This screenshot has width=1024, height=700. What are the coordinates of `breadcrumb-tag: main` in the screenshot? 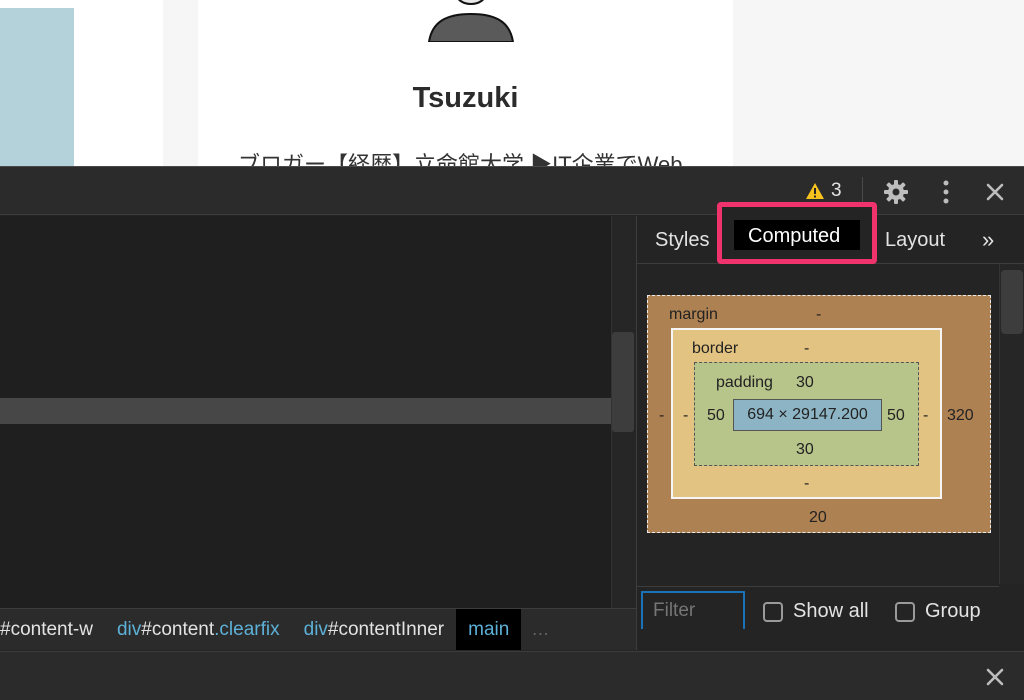 It's located at (489, 629).